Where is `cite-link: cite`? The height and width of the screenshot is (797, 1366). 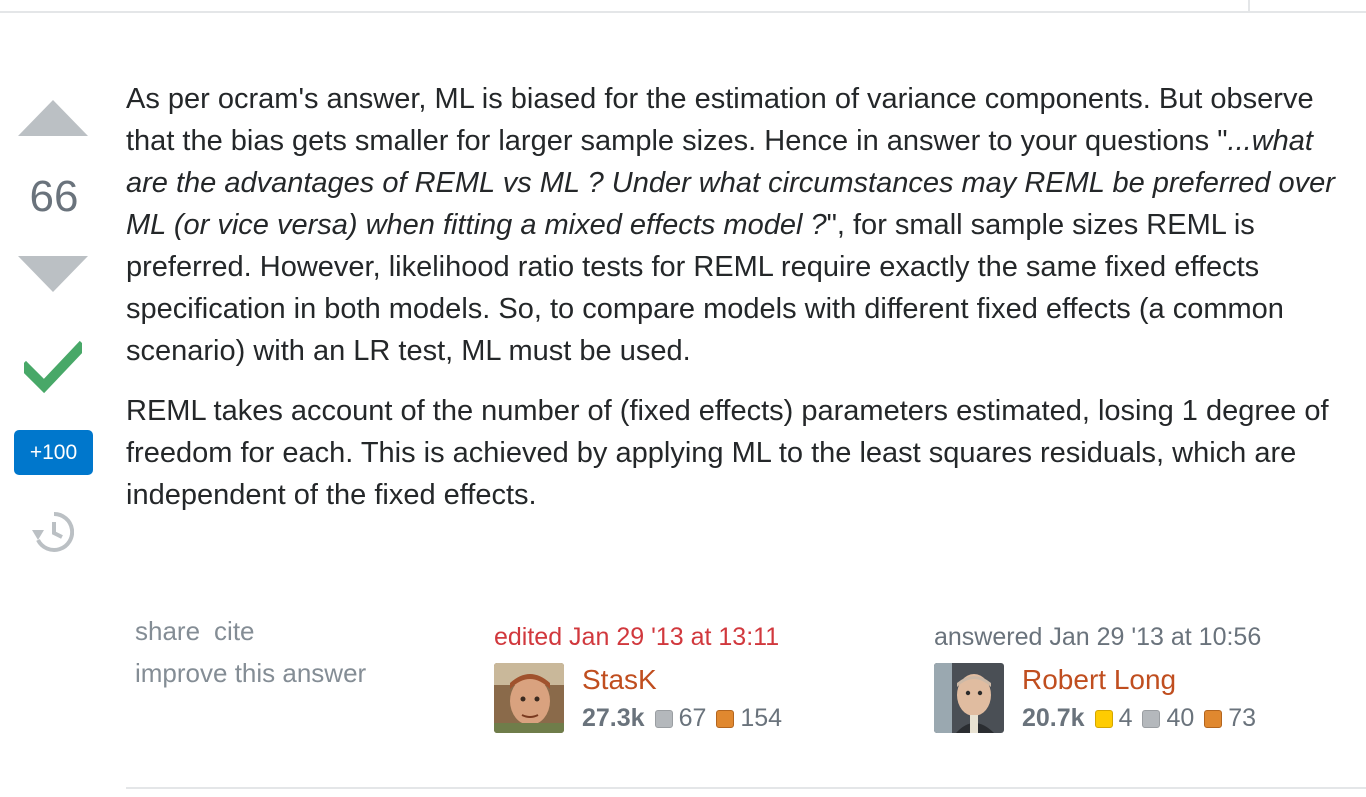
cite-link: cite is located at coordinates (234, 631).